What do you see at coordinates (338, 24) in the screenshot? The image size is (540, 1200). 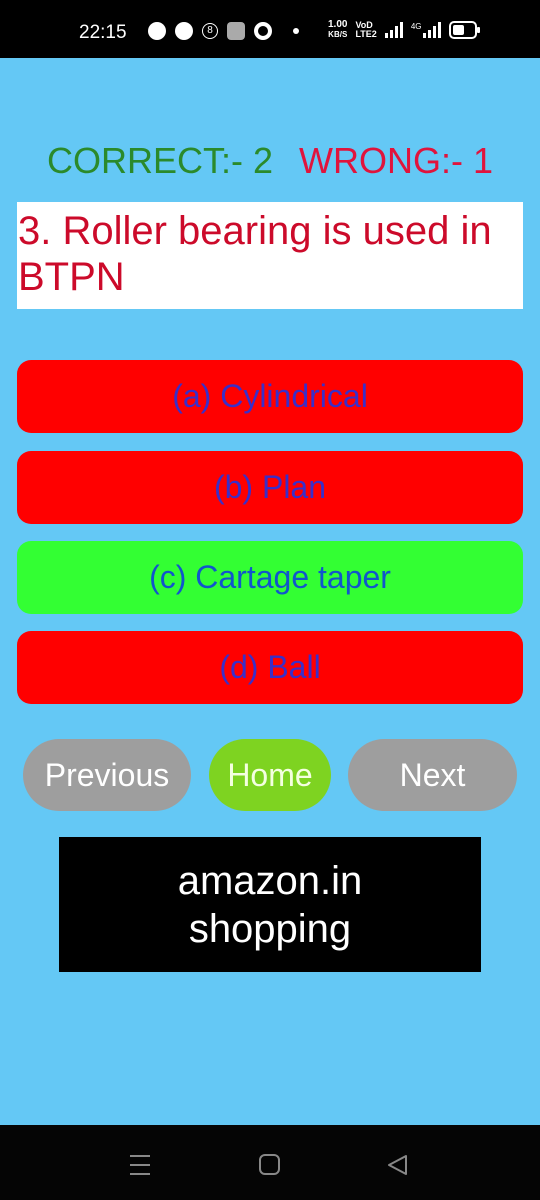 I see `speed-value: 1.00` at bounding box center [338, 24].